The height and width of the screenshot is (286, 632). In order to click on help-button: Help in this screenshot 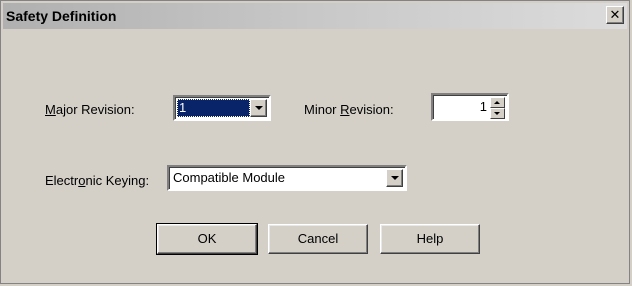, I will do `click(430, 239)`.